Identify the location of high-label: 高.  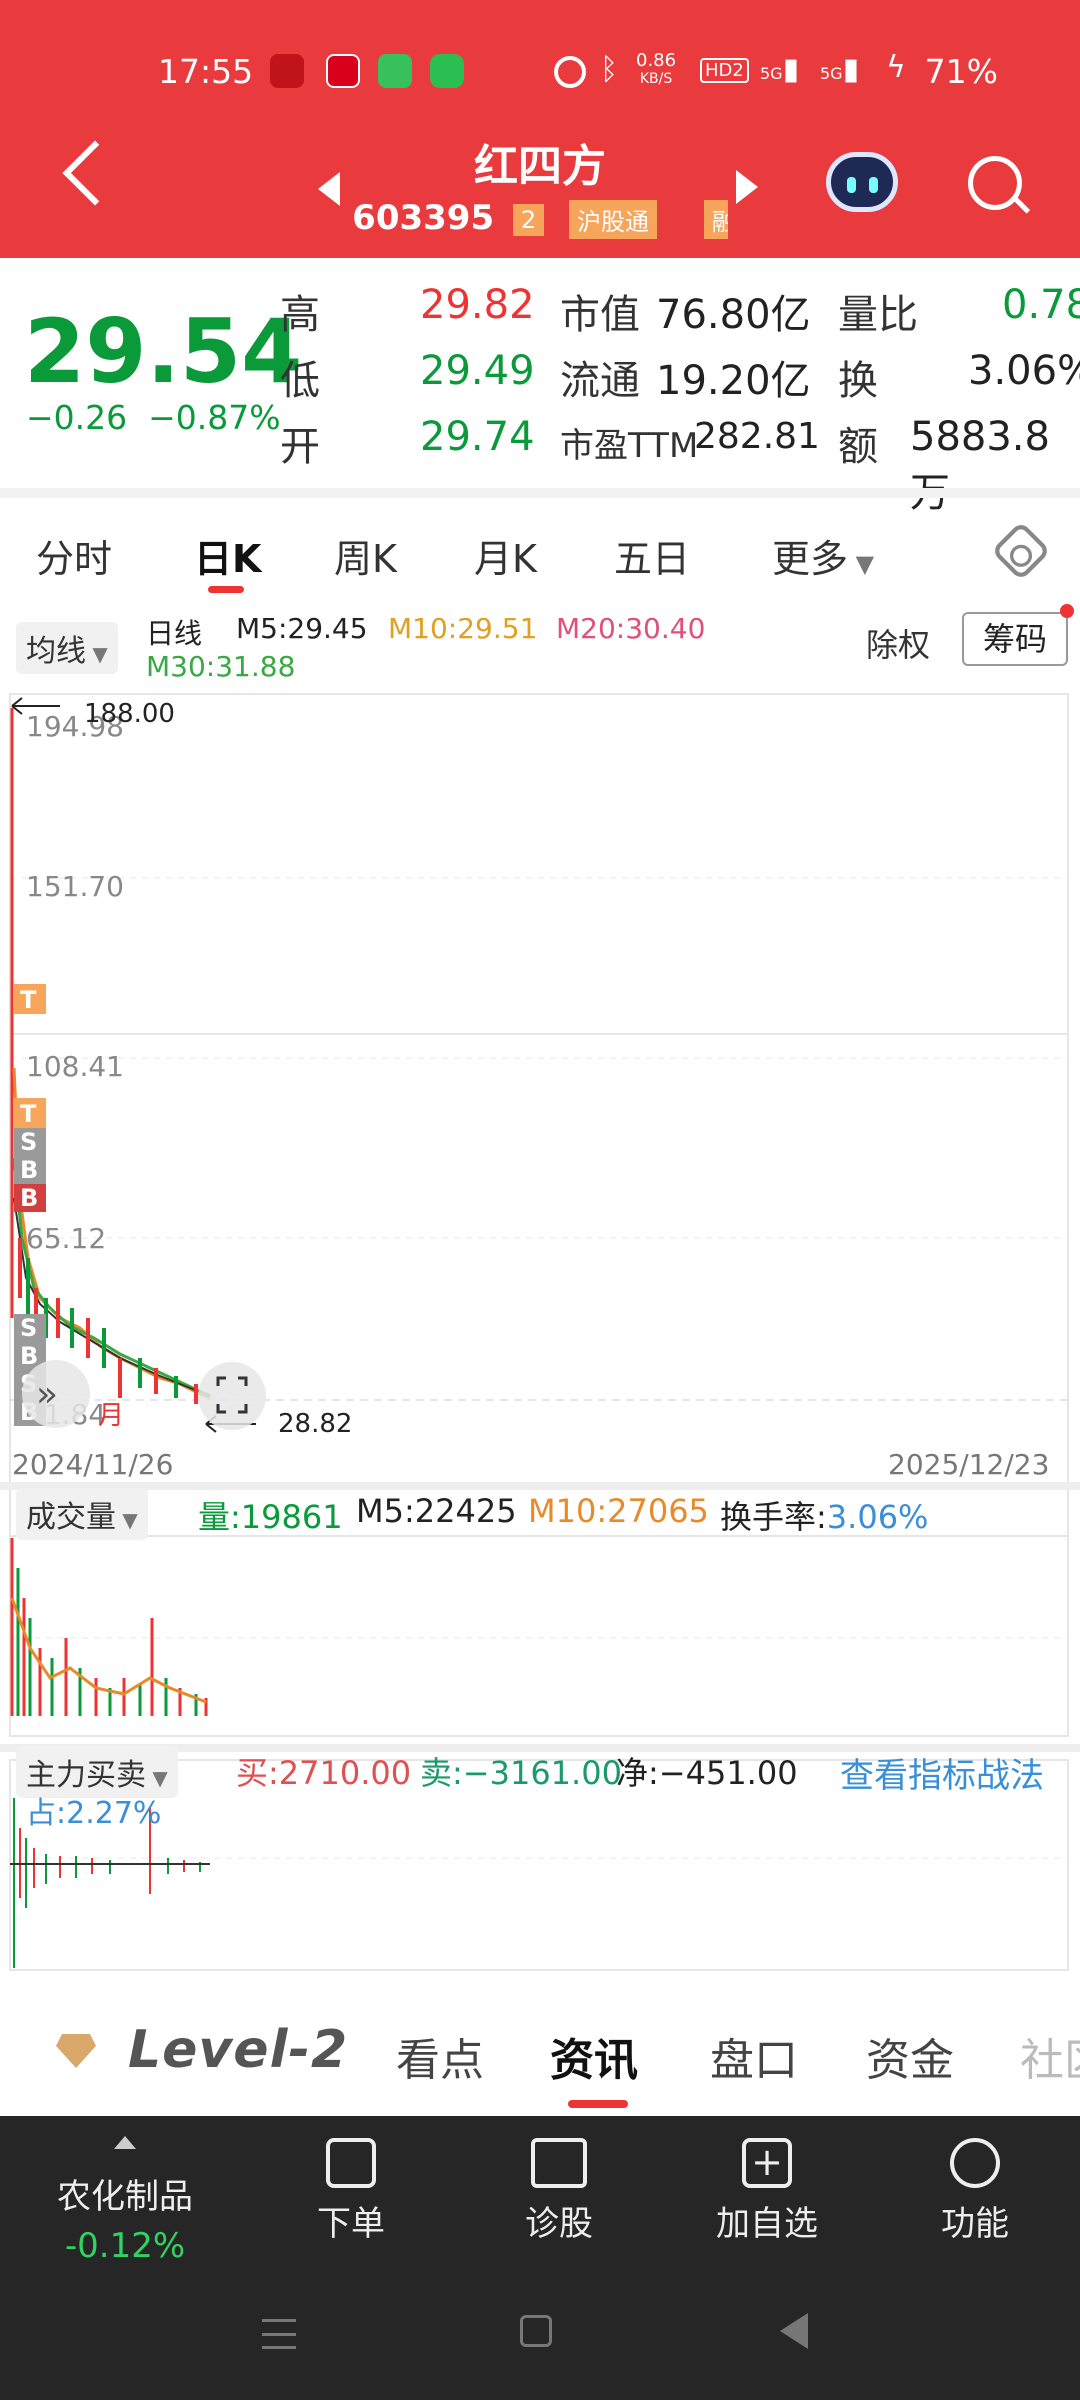
(300, 315).